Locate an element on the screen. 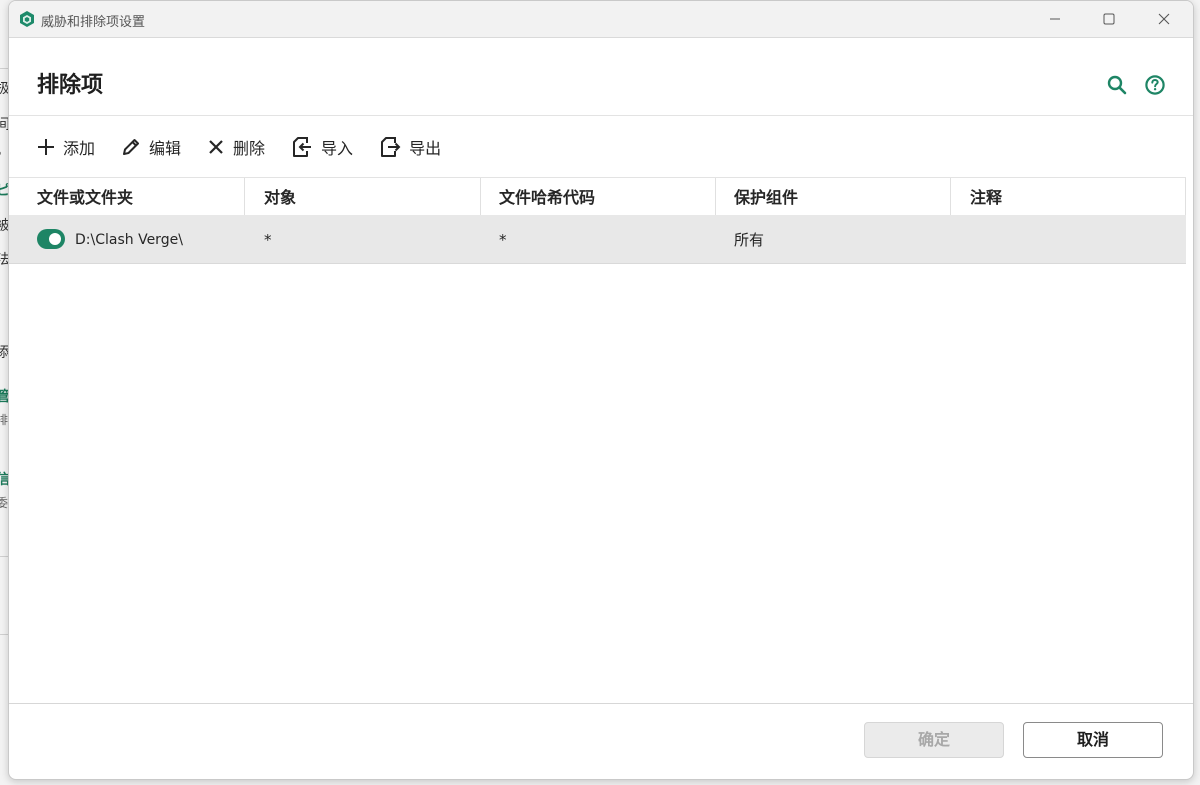 Image resolution: width=1200 pixels, height=785 pixels. row-path: D:\Clash Verge\ is located at coordinates (129, 240).